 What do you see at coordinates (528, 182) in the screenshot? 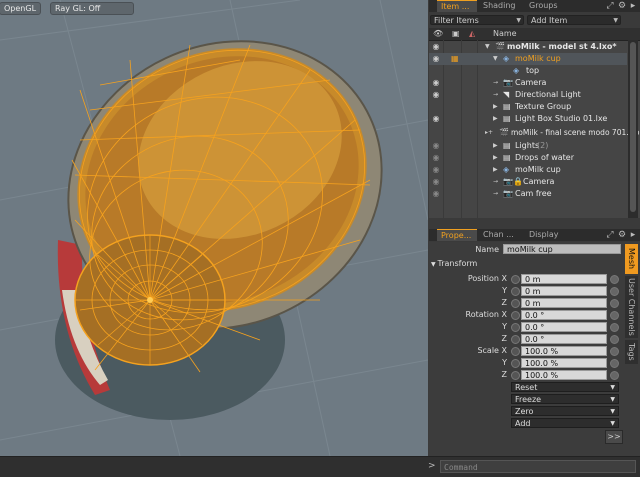
I see `tree-row-camera-locked: ◉ → 📷 🔒 Camera` at bounding box center [528, 182].